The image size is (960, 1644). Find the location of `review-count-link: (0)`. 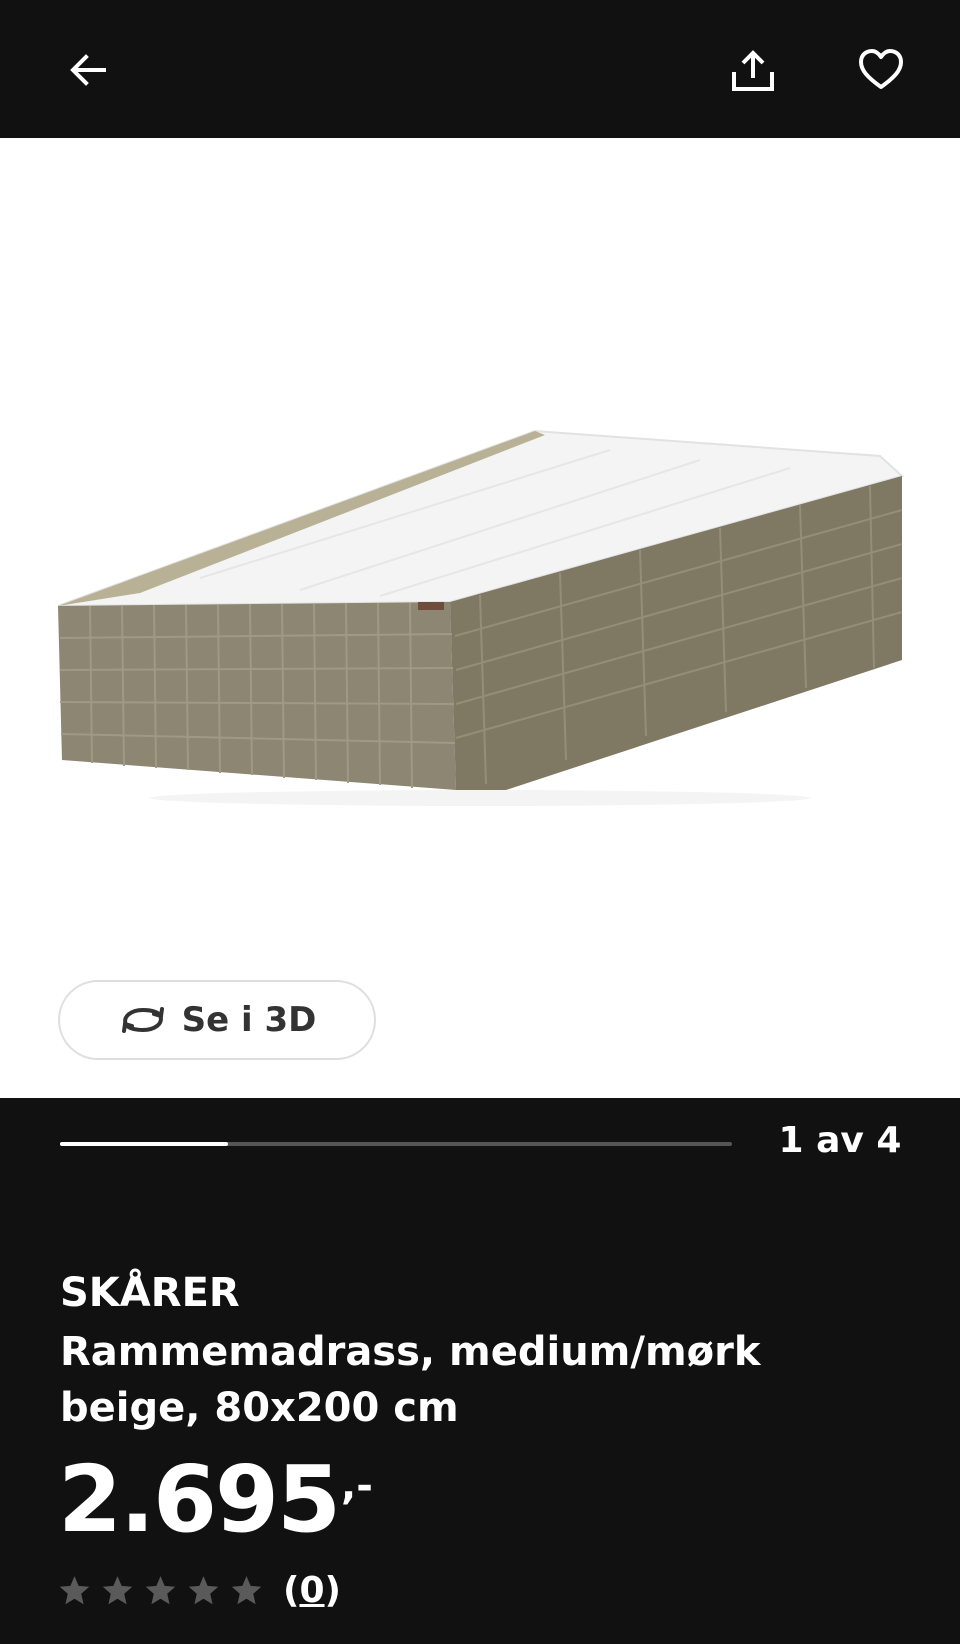

review-count-link: (0) is located at coordinates (312, 1590).